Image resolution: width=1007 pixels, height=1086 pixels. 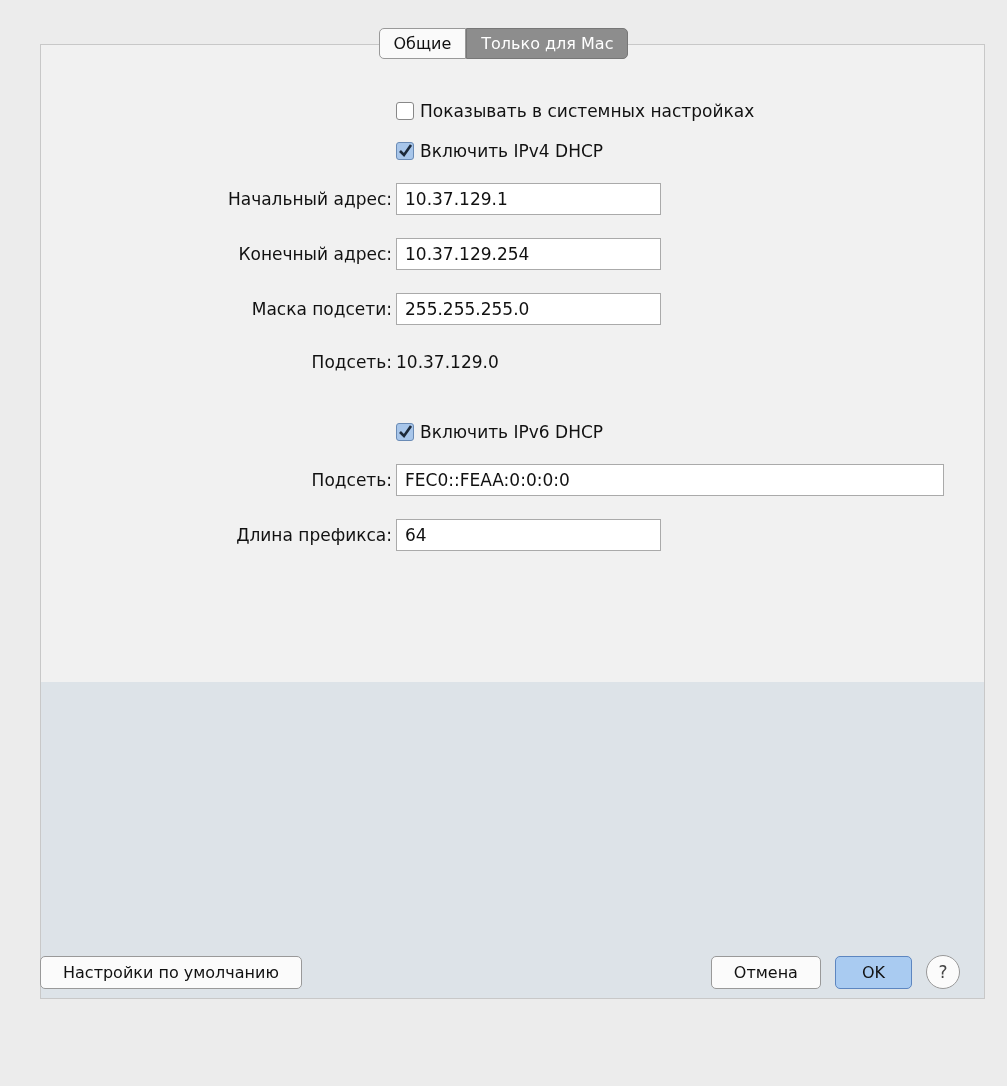 What do you see at coordinates (528, 308) in the screenshot?
I see `input-field: 255.255.255.0` at bounding box center [528, 308].